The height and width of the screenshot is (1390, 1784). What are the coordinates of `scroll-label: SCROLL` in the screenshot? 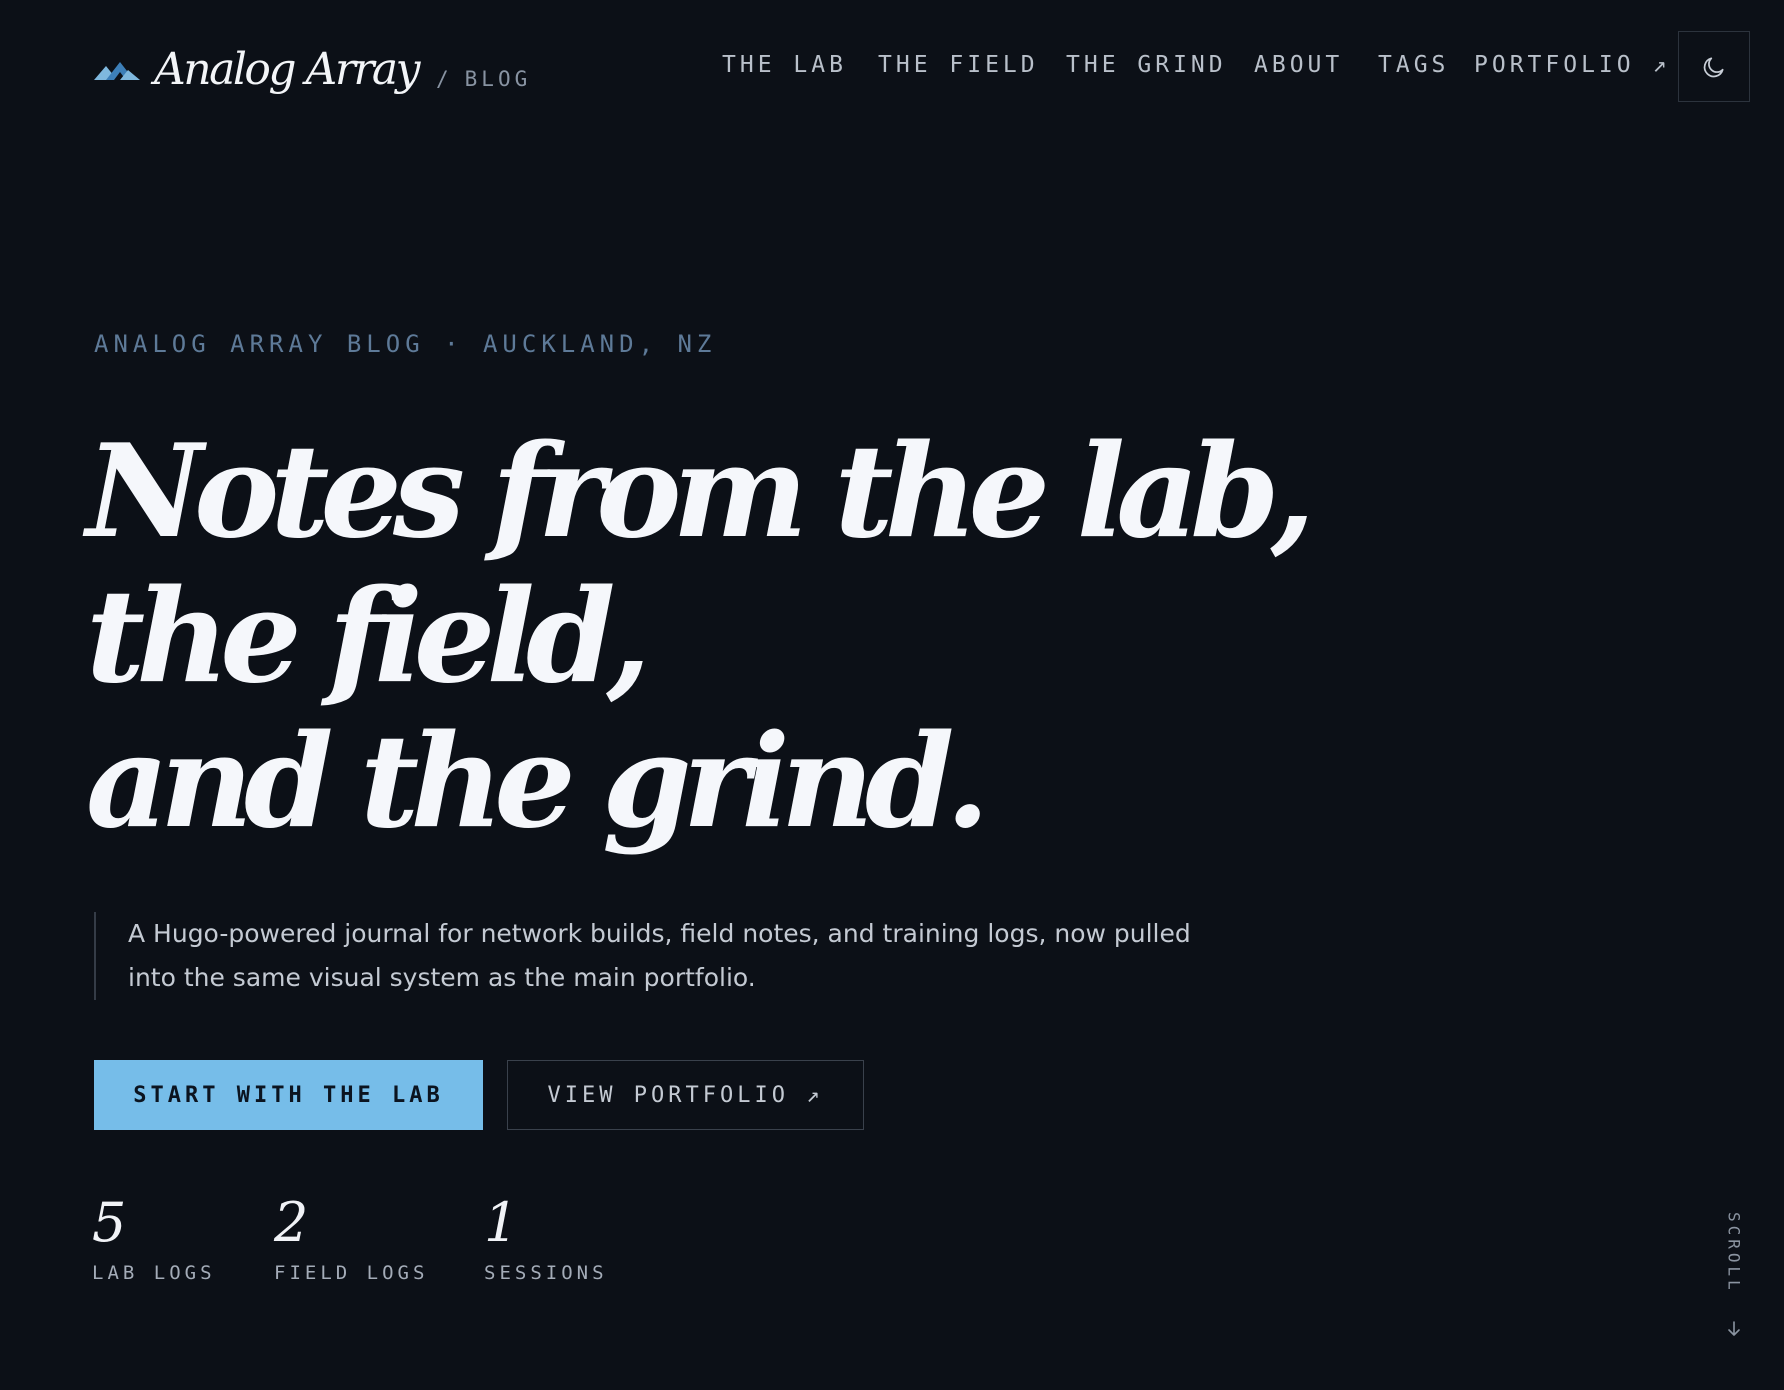 It's located at (1734, 1253).